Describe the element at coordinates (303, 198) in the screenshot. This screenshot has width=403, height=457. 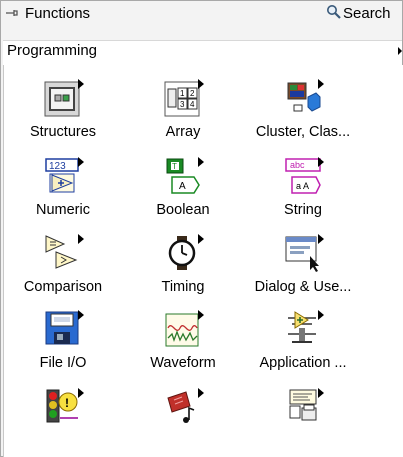
I see `palette-item-string: abc a A String` at that location.